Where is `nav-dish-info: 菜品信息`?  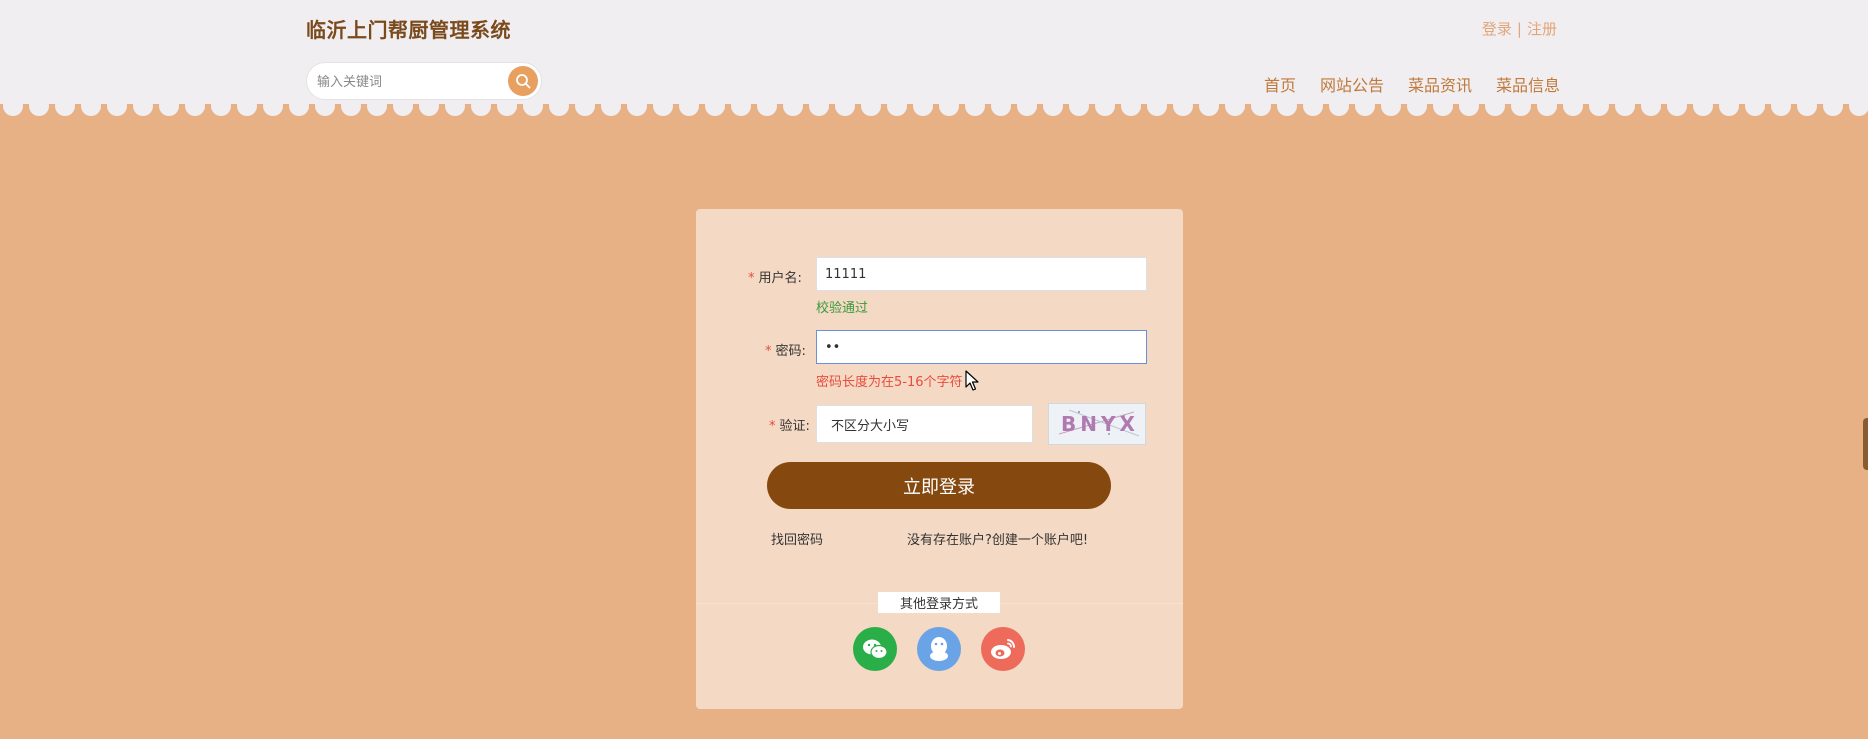 nav-dish-info: 菜品信息 is located at coordinates (1528, 84).